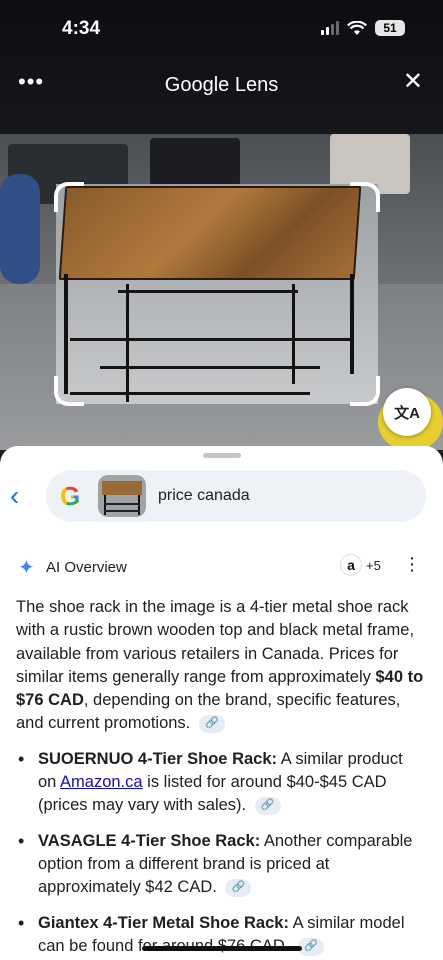  Describe the element at coordinates (74, 496) in the screenshot. I see `google-logo-icon: G` at that location.